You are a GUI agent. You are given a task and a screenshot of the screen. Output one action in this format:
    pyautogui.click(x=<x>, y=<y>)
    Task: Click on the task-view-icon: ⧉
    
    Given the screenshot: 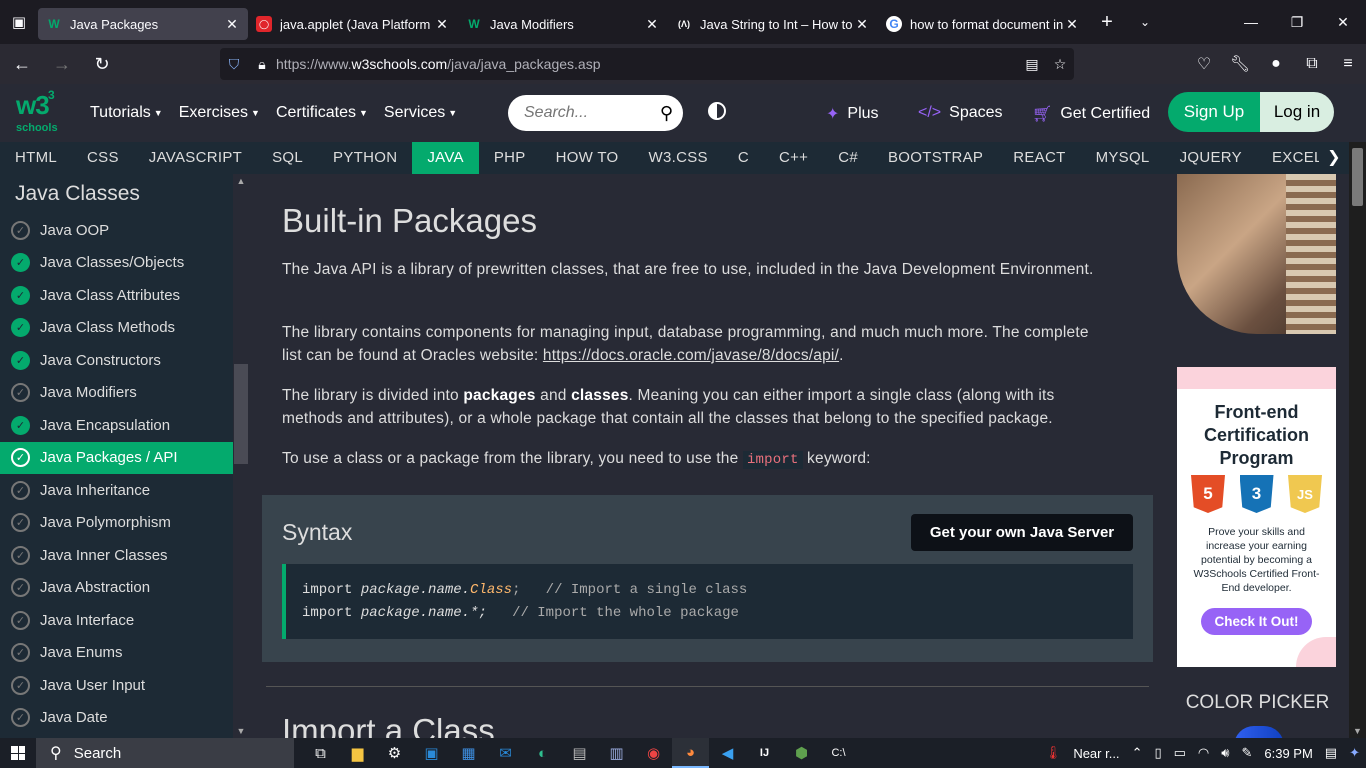 What is the action you would take?
    pyautogui.click(x=320, y=753)
    